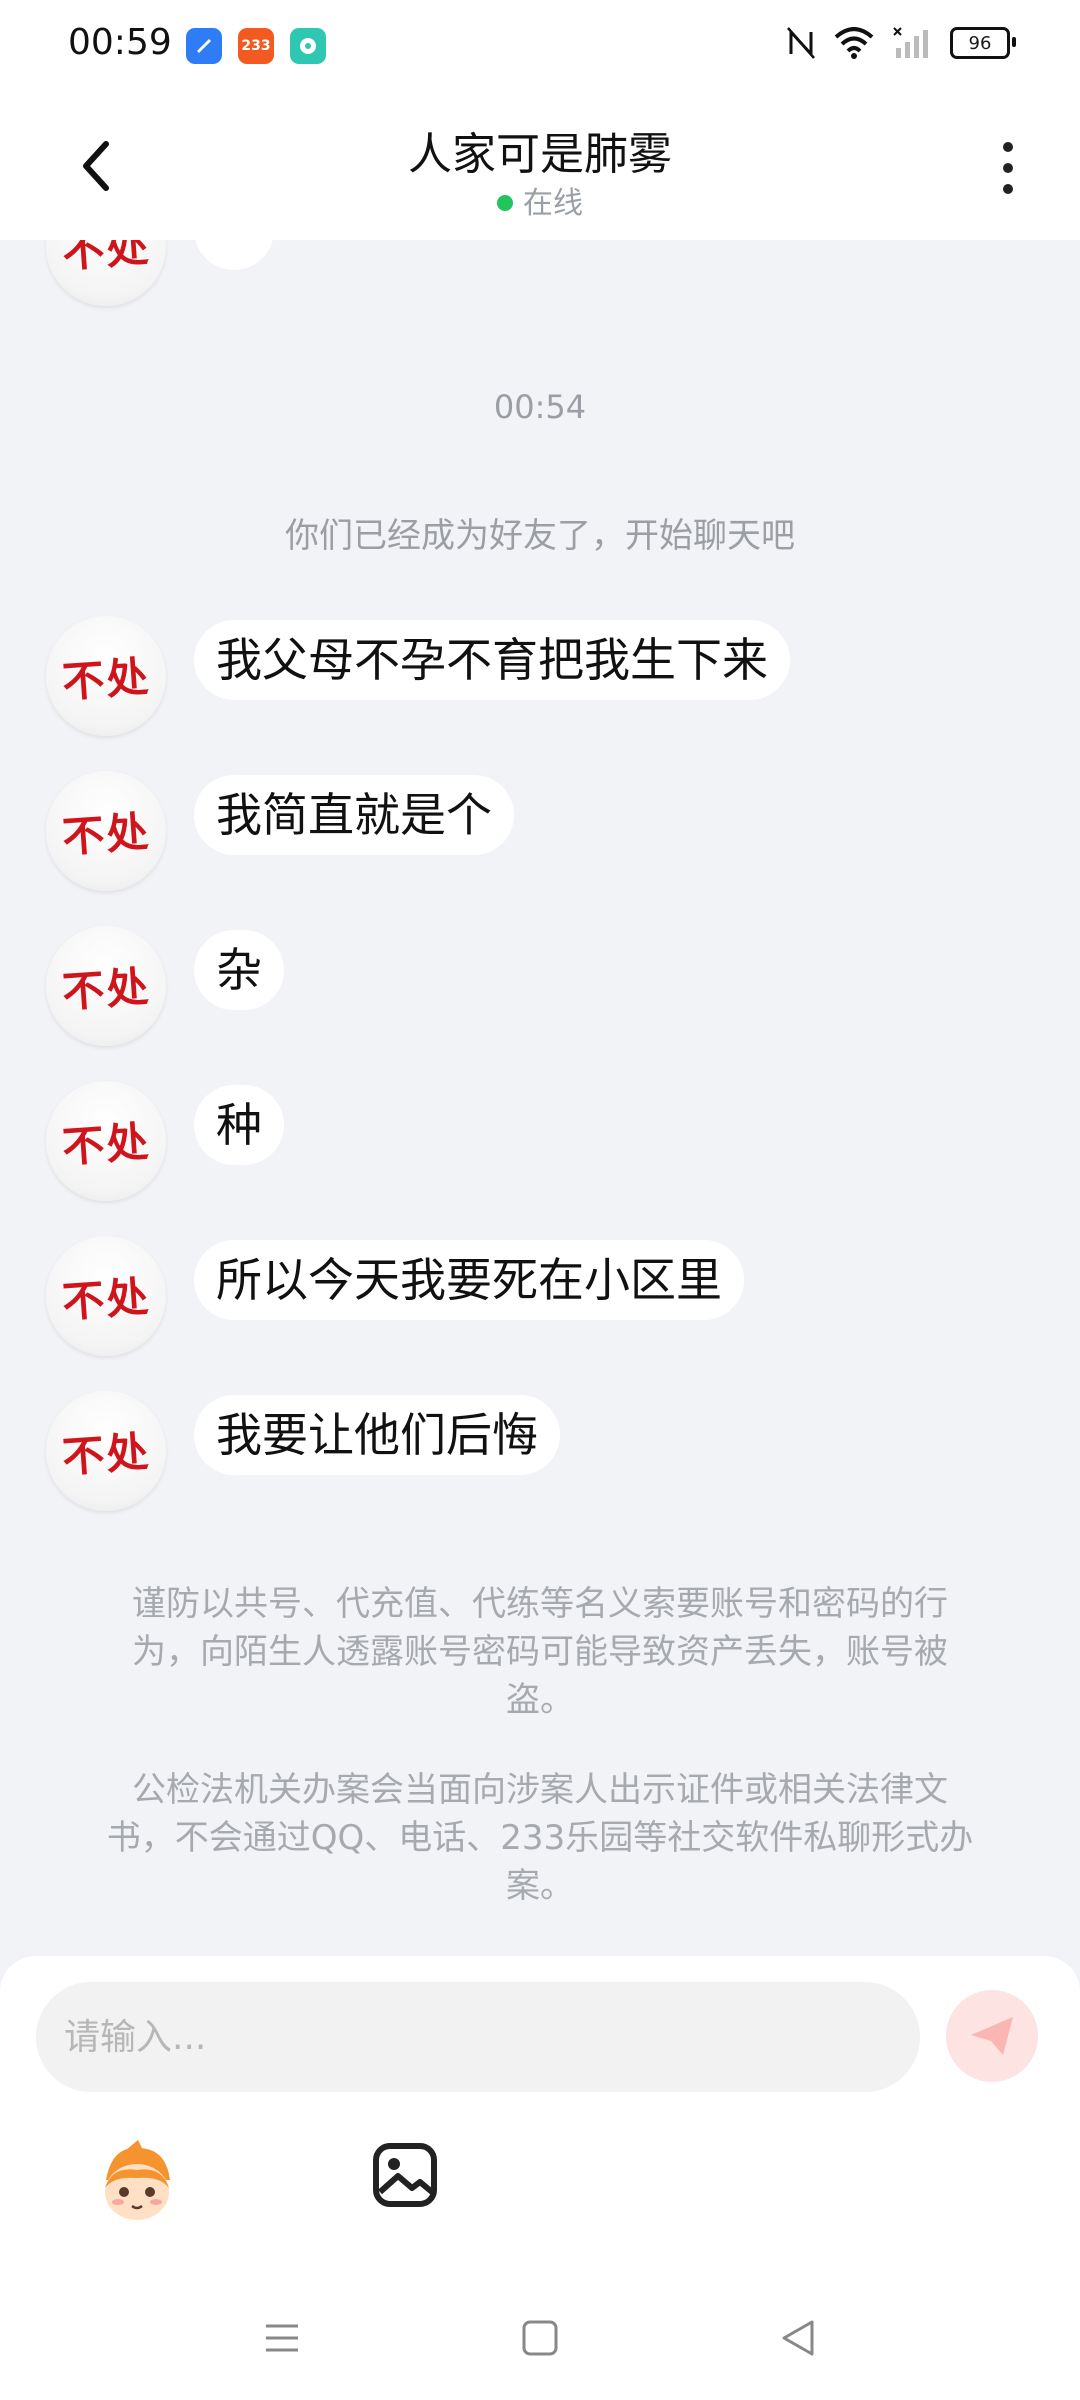 This screenshot has width=1080, height=2400. What do you see at coordinates (137, 2180) in the screenshot?
I see `mascot-emoji-icon` at bounding box center [137, 2180].